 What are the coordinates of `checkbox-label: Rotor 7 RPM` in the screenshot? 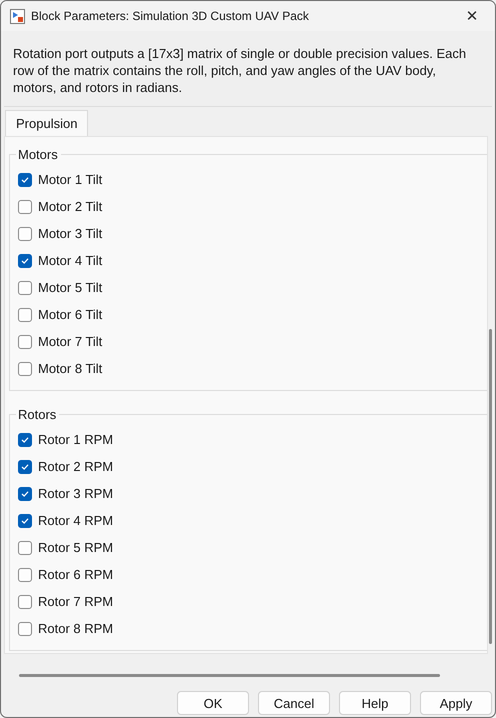 It's located at (76, 601).